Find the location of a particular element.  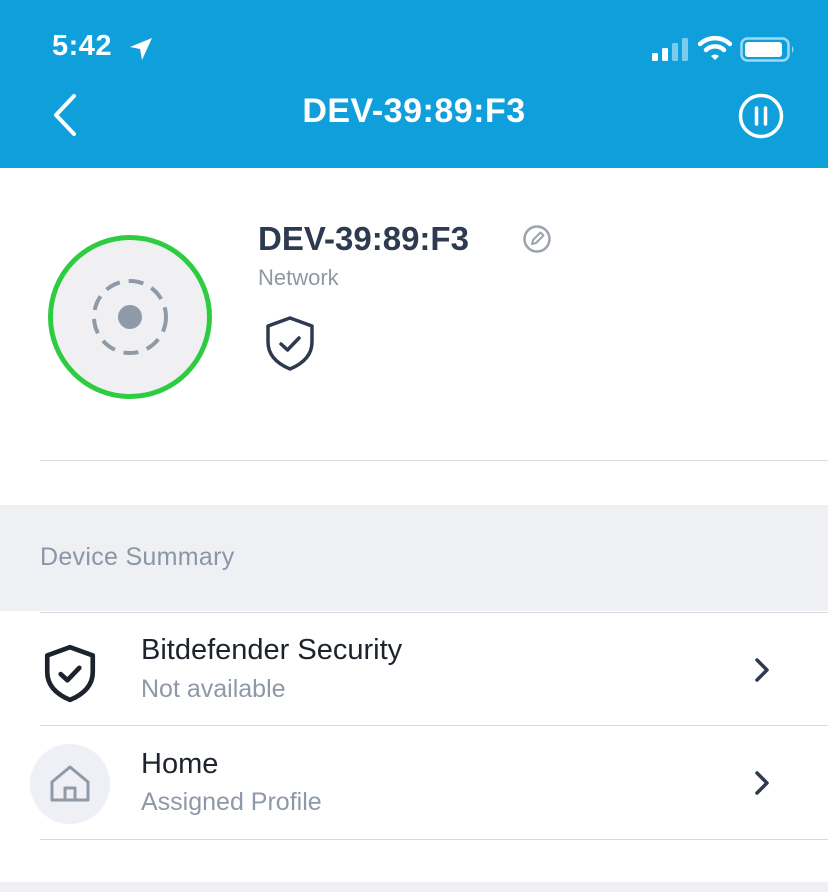

row-title: Home is located at coordinates (180, 764).